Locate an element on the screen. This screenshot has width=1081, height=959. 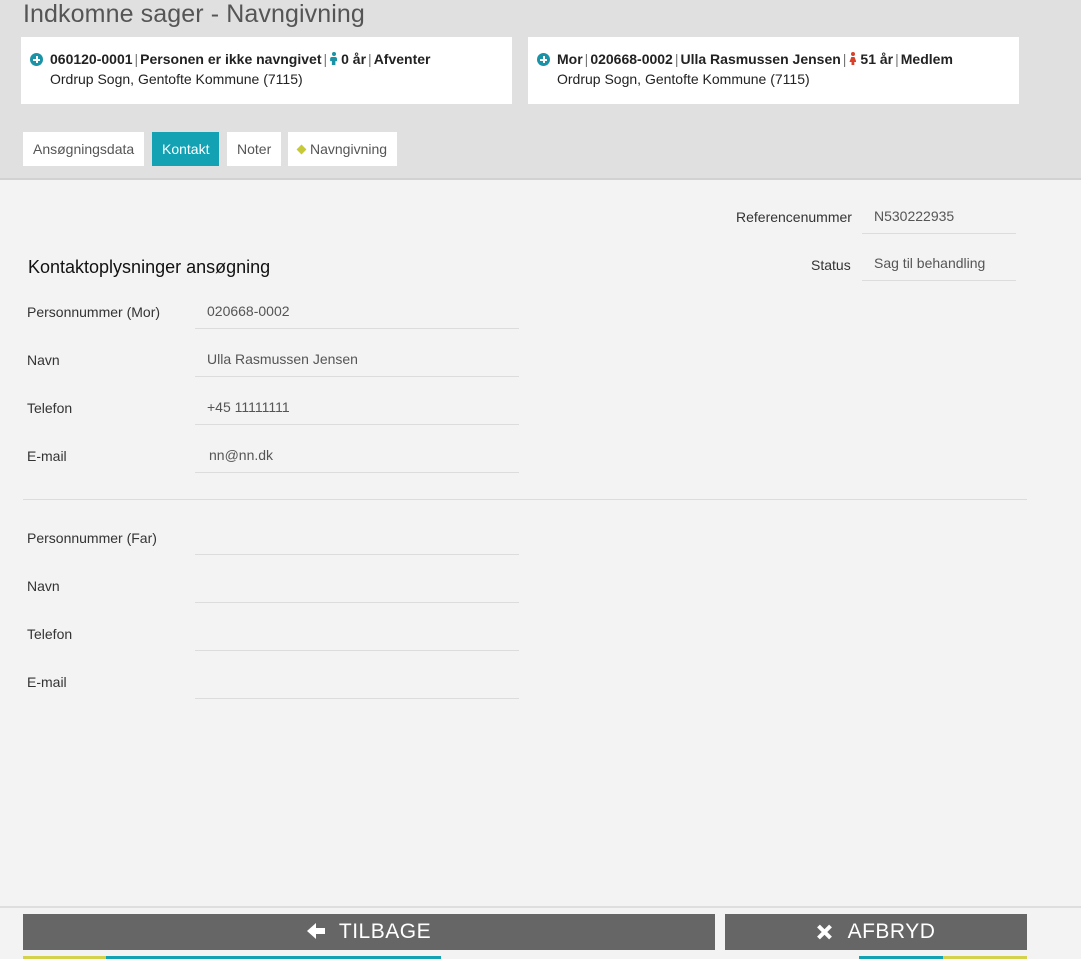
mother-cpr-label: Personnummer (Mor) is located at coordinates (94, 312).